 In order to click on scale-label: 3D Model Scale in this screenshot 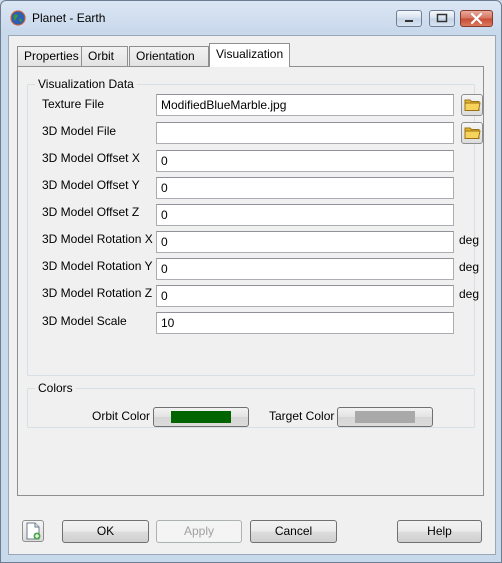, I will do `click(84, 321)`.